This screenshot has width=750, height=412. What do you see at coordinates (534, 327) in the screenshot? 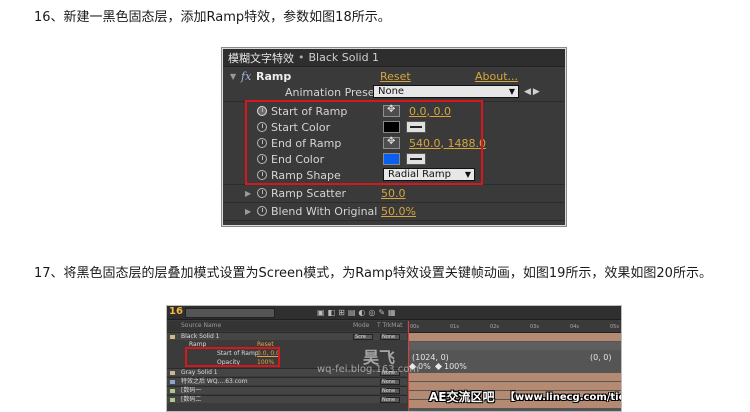
I see `ruler-label: 03s` at bounding box center [534, 327].